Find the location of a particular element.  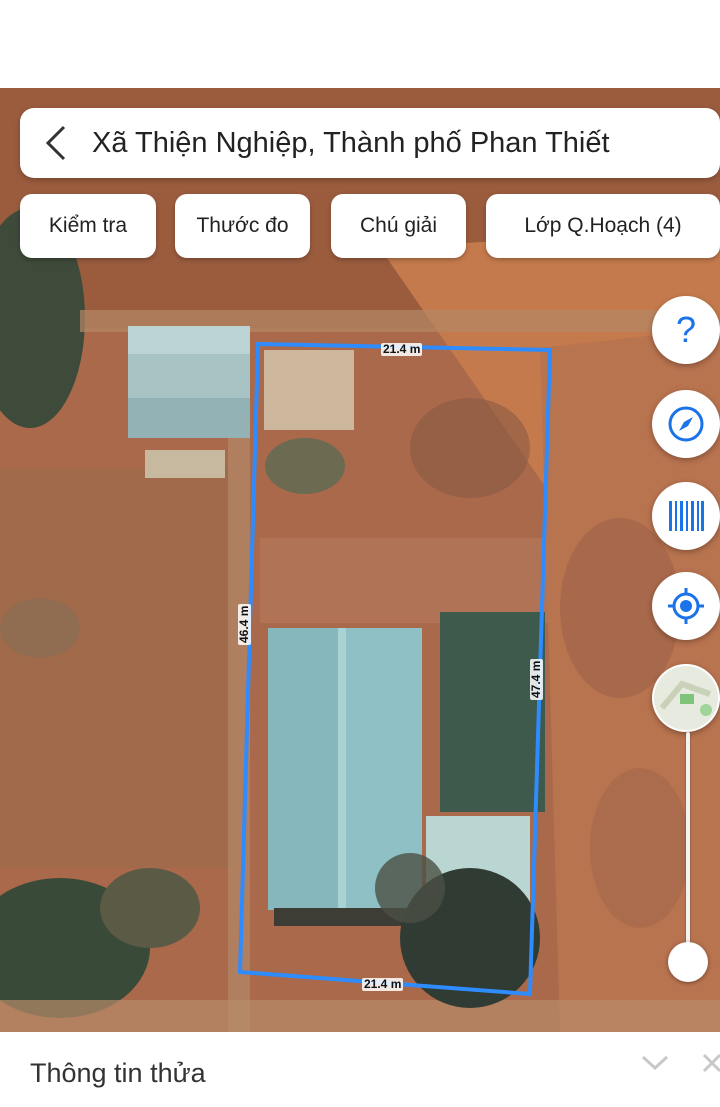

measure-left-label: 46.4 m is located at coordinates (244, 624).